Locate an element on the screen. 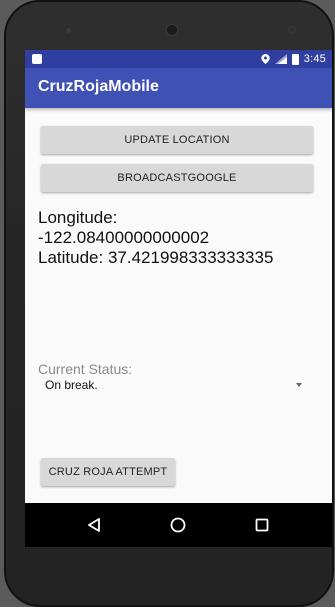  status-bar: 3:45 is located at coordinates (178, 59).